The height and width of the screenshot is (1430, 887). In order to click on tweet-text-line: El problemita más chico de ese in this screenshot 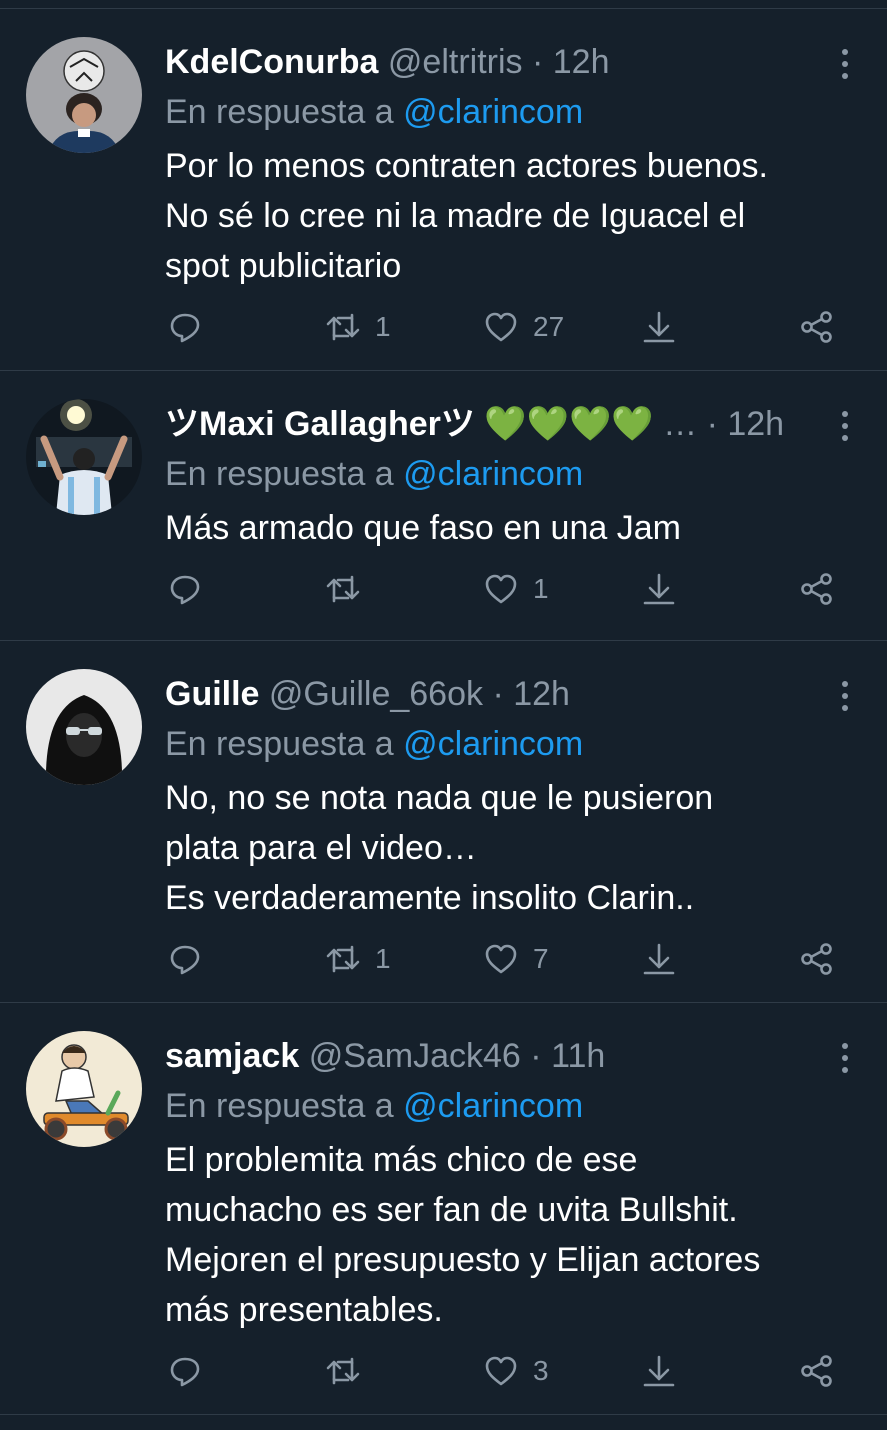, I will do `click(401, 1160)`.